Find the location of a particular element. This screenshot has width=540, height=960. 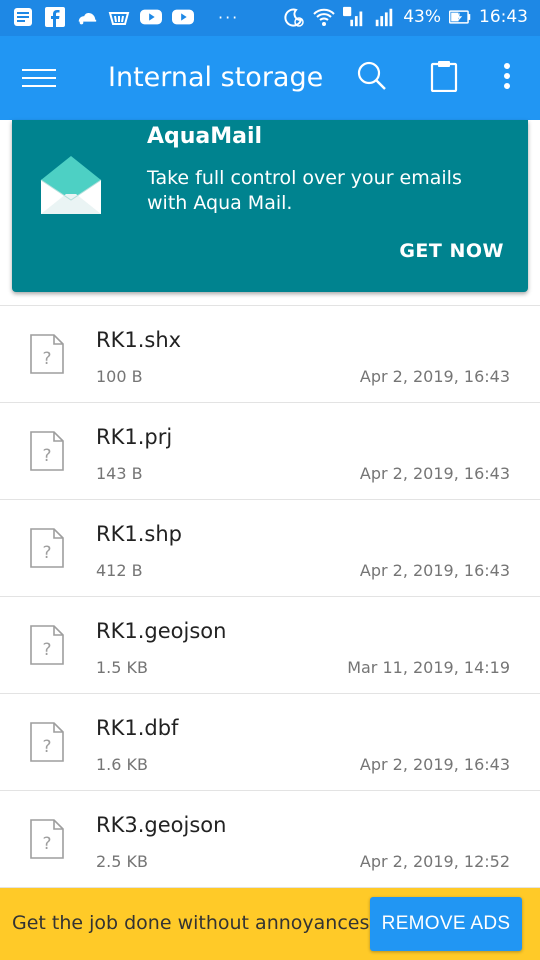

clipboard-icon is located at coordinates (444, 78).